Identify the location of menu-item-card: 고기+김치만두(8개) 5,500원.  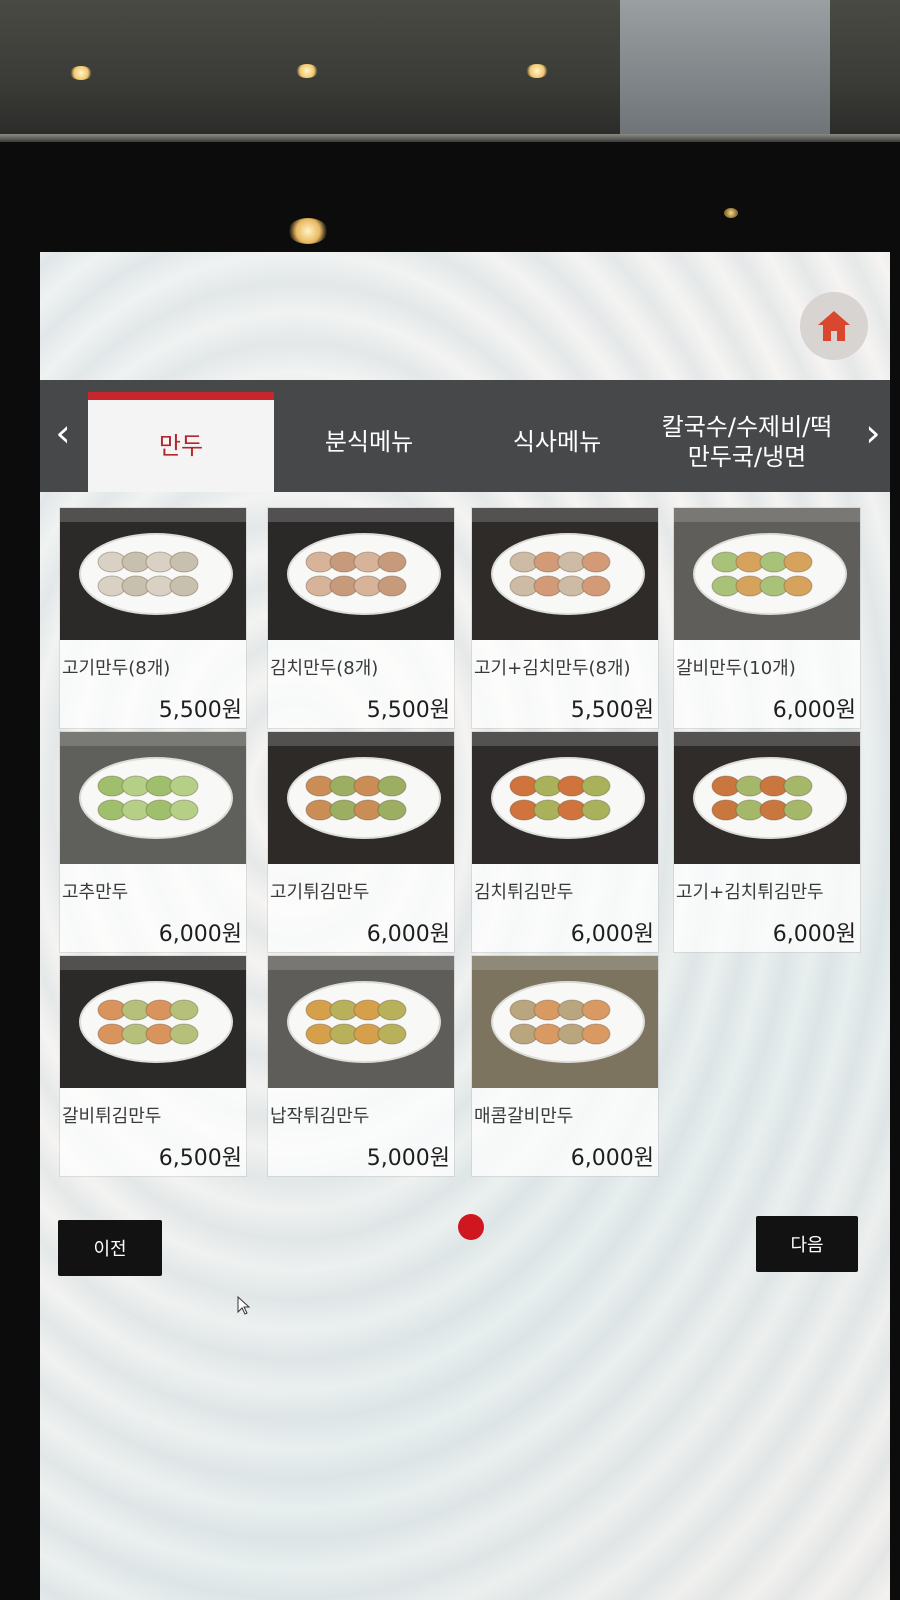
(565, 618).